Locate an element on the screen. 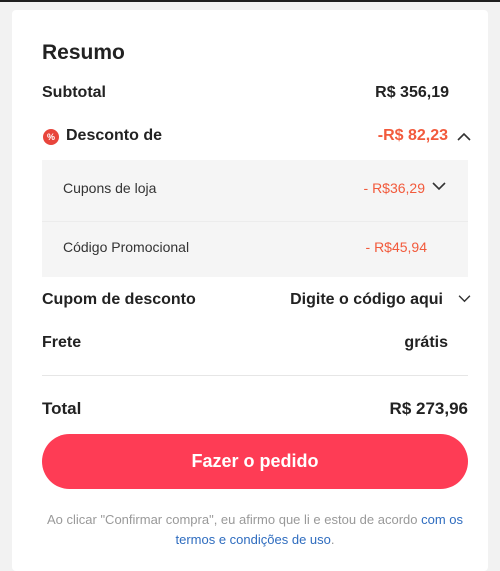  subtotal-value: R$ 356,19 is located at coordinates (412, 92).